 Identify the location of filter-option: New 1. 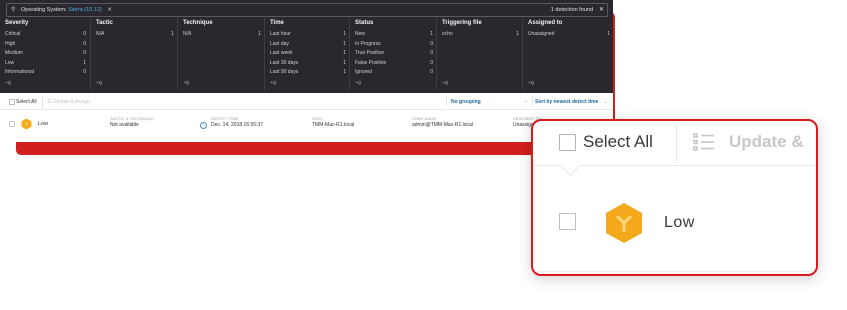
(394, 35).